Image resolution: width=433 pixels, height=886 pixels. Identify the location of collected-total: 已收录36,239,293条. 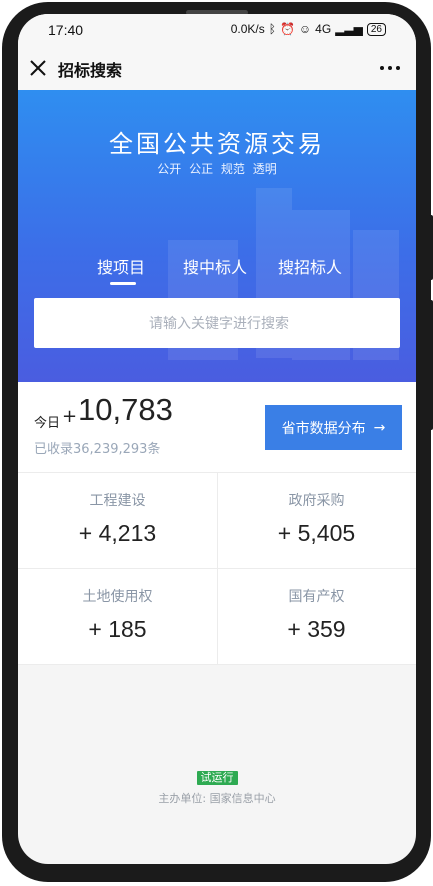
(97, 449).